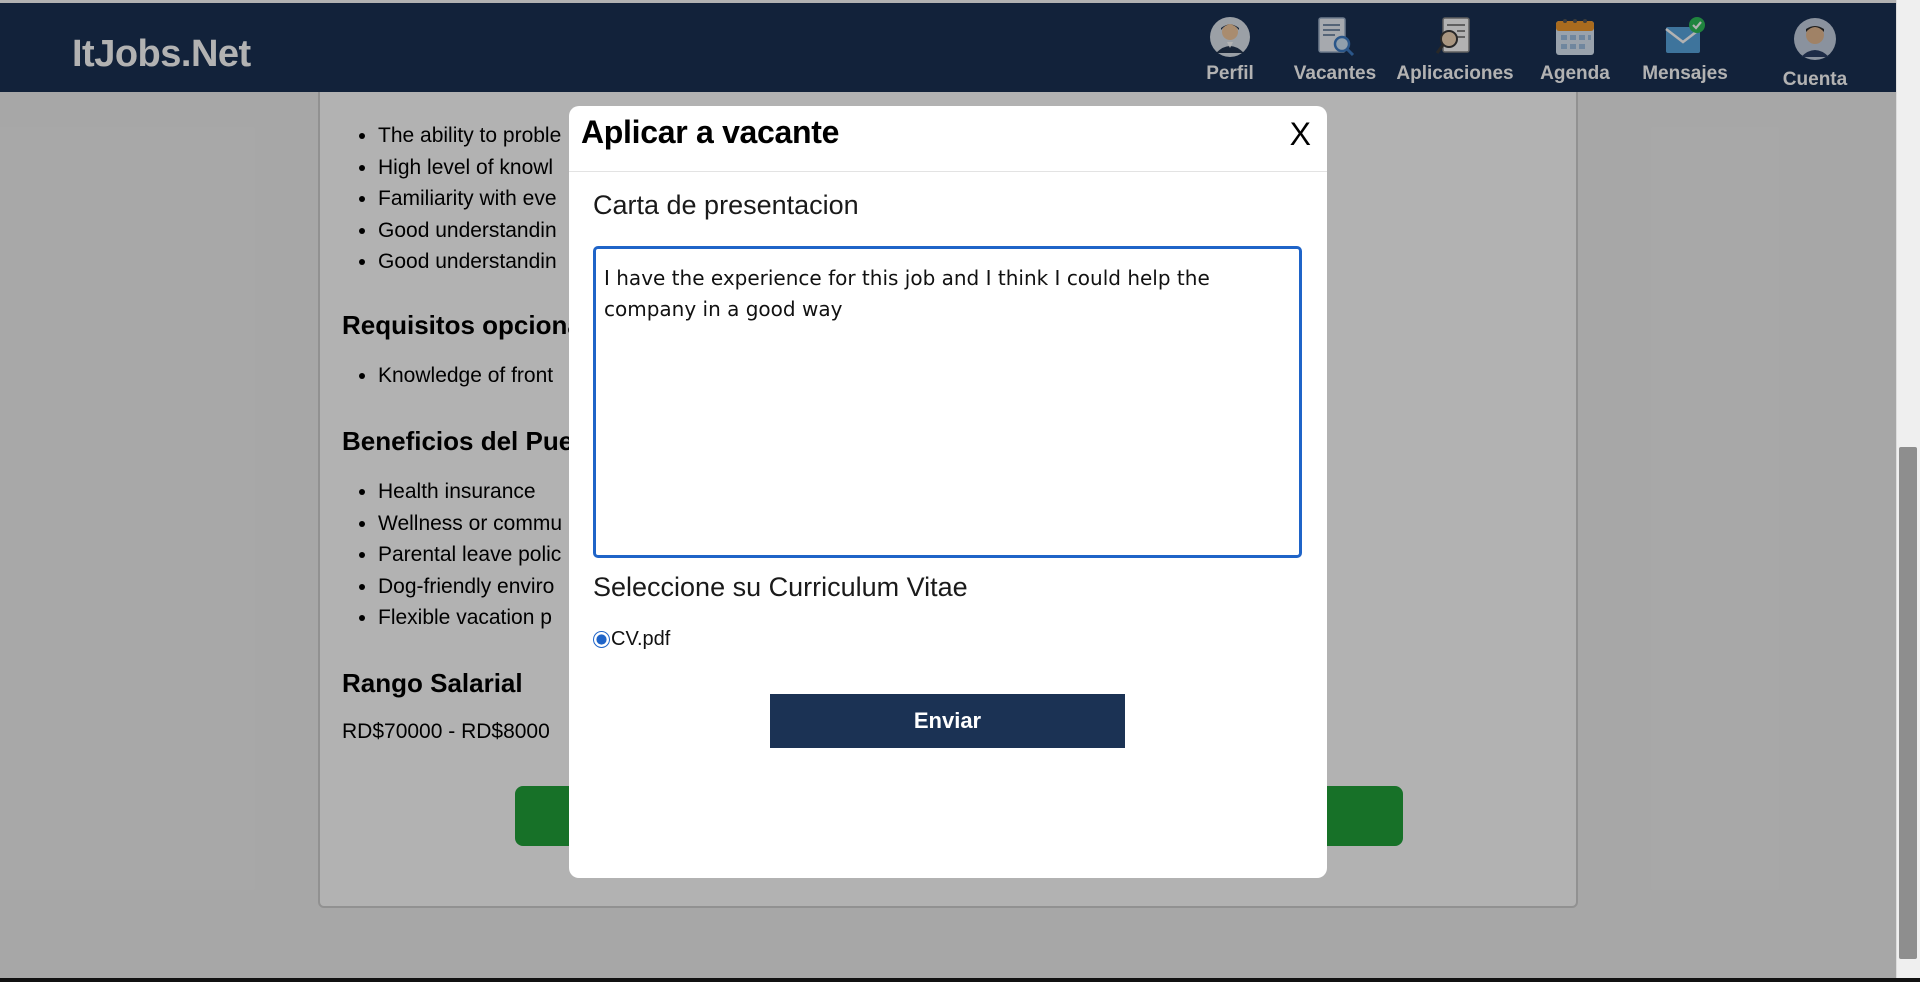  What do you see at coordinates (710, 132) in the screenshot?
I see `modal-title: Aplicar a vacante` at bounding box center [710, 132].